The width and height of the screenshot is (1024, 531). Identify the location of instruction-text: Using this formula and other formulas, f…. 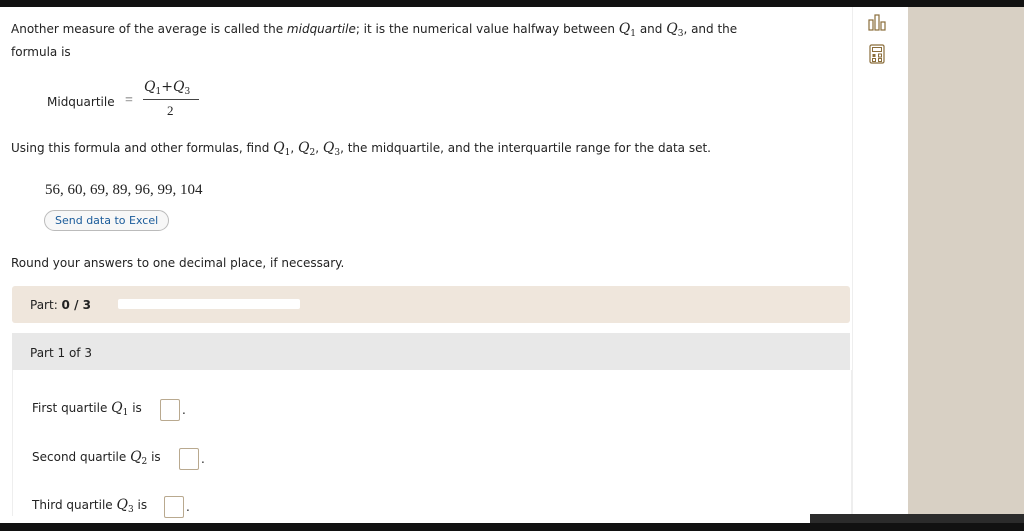
(361, 149).